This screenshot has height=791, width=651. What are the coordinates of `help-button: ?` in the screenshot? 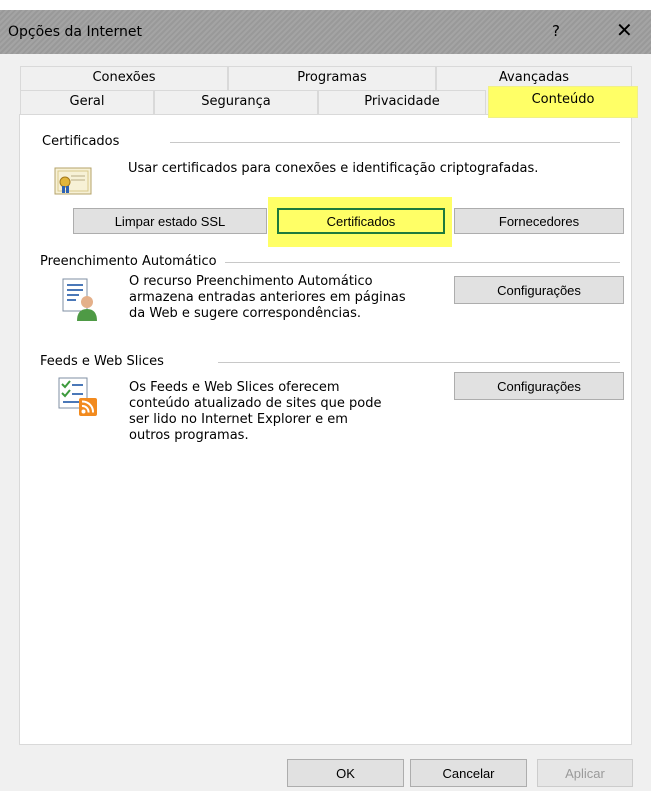 It's located at (556, 31).